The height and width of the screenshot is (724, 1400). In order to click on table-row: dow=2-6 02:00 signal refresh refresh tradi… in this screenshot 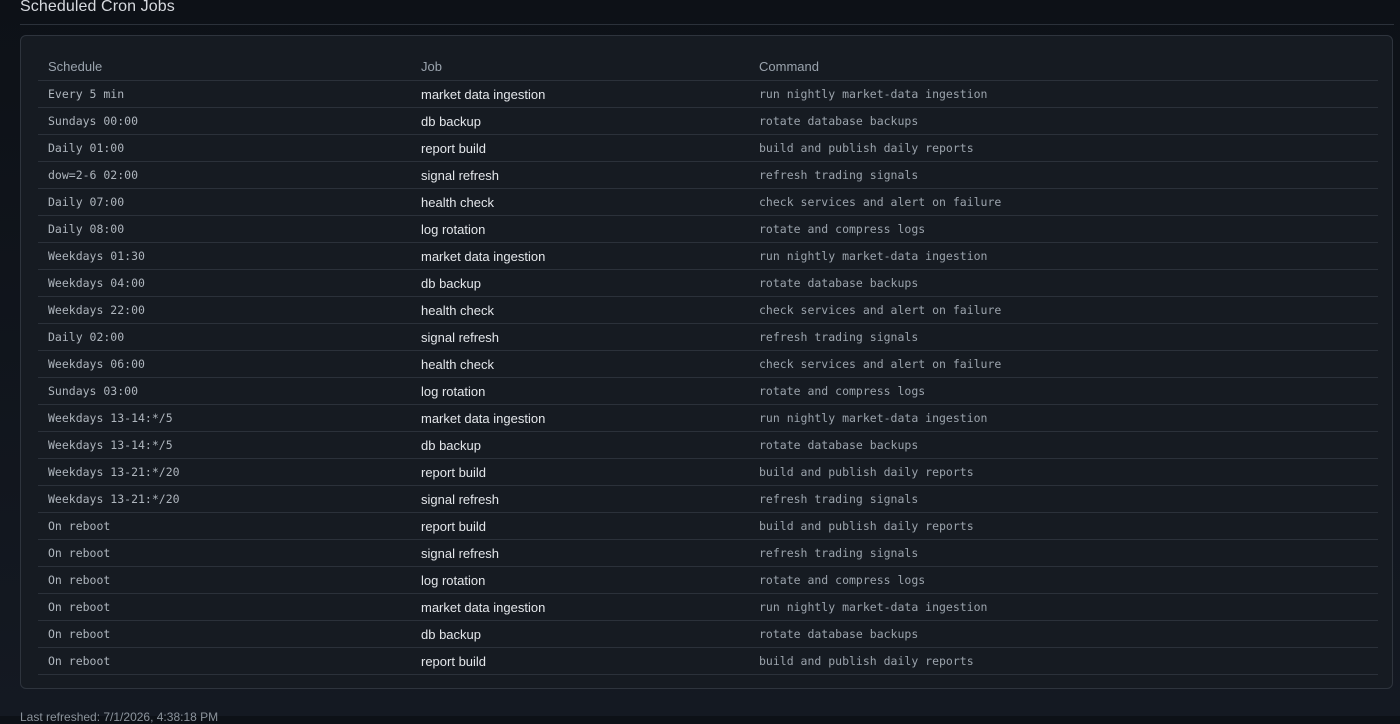, I will do `click(708, 175)`.